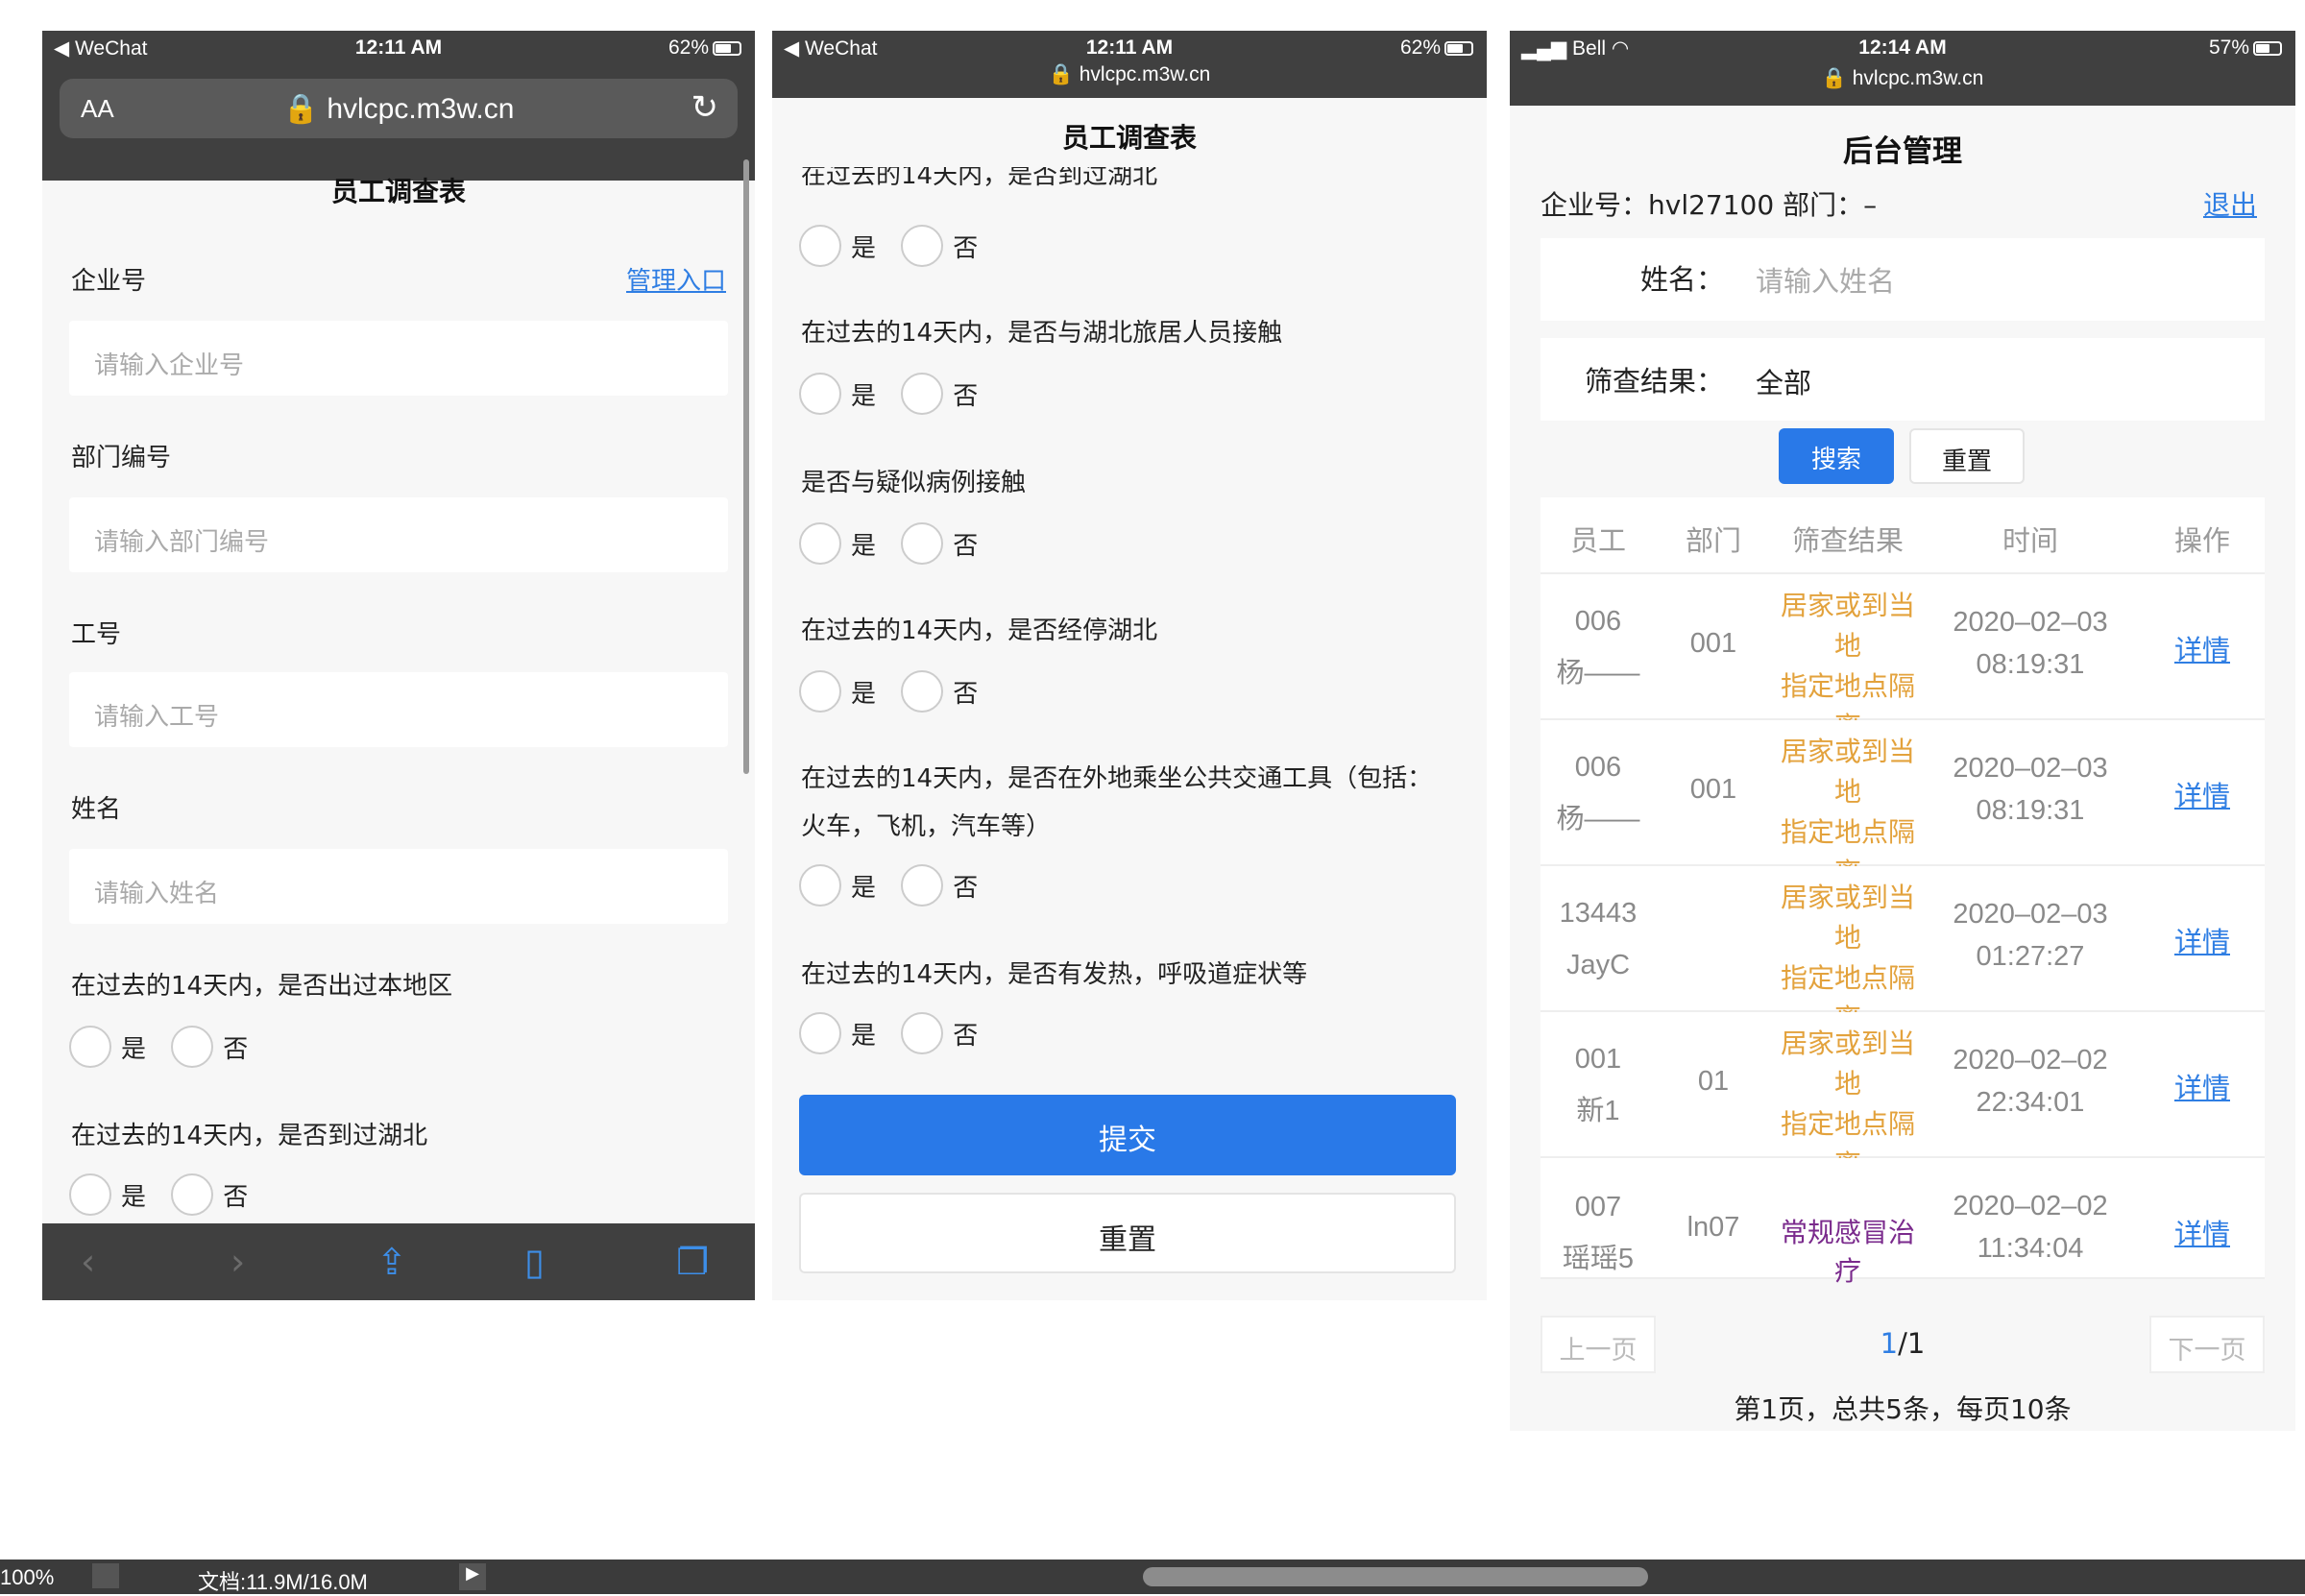 The height and width of the screenshot is (1596, 2305). Describe the element at coordinates (1903, 1409) in the screenshot. I see `page-summary: 第1页，总共5条，每页10条` at that location.